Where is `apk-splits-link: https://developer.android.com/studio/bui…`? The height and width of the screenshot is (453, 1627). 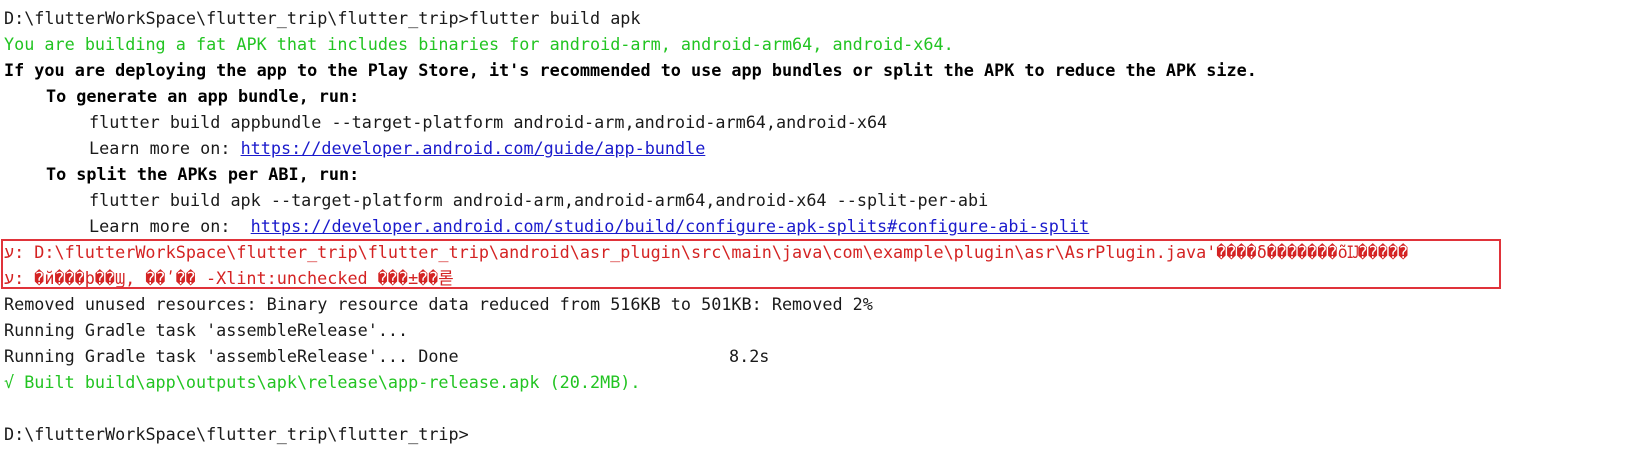
apk-splits-link: https://developer.android.com/studio/bui… is located at coordinates (670, 226).